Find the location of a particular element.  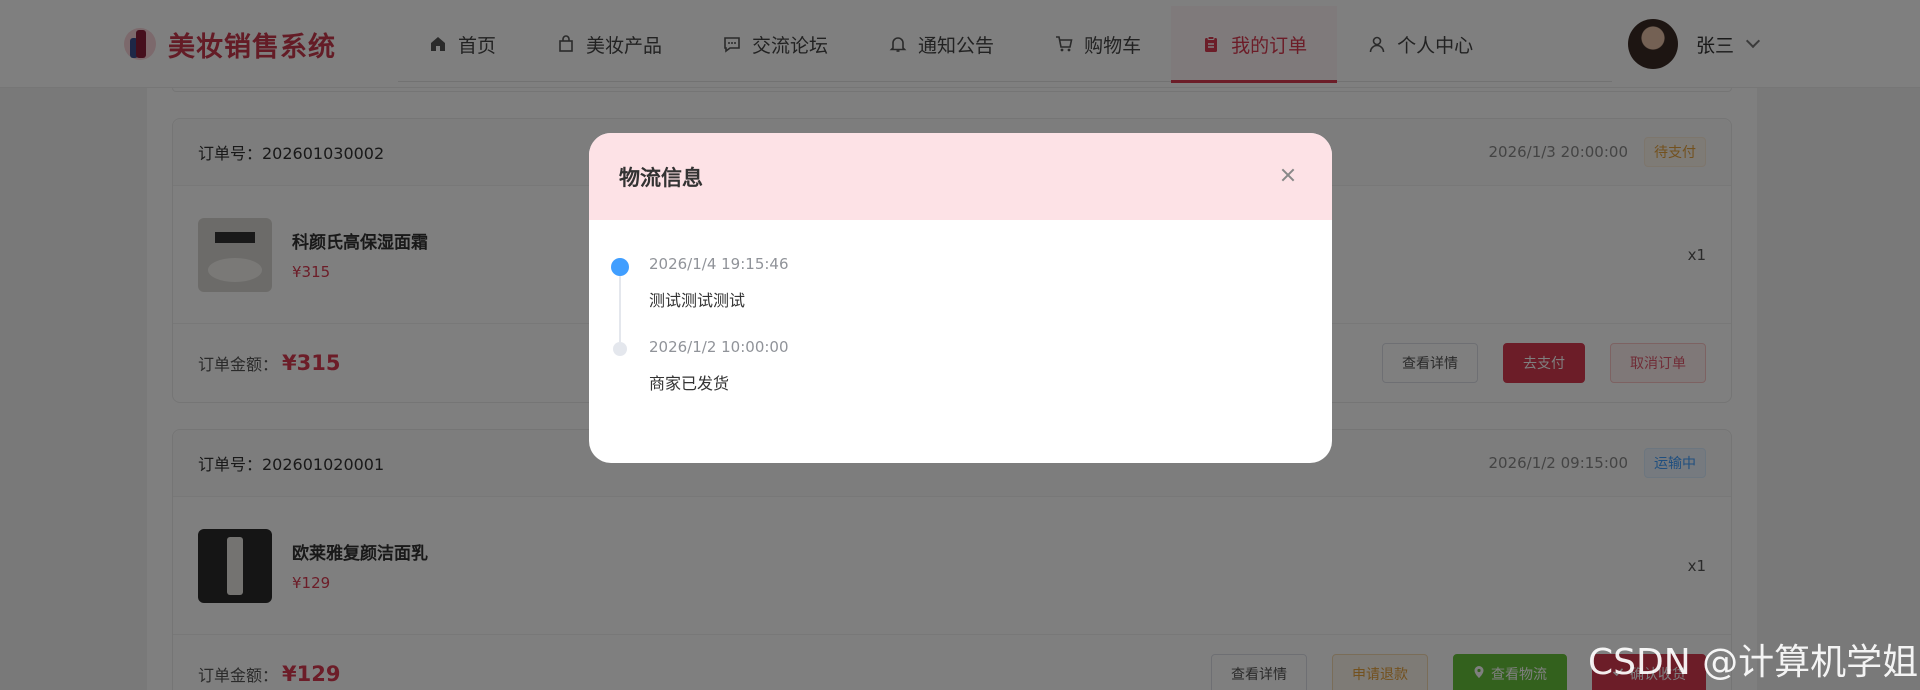

dialog-header: 物流信息 is located at coordinates (960, 176).